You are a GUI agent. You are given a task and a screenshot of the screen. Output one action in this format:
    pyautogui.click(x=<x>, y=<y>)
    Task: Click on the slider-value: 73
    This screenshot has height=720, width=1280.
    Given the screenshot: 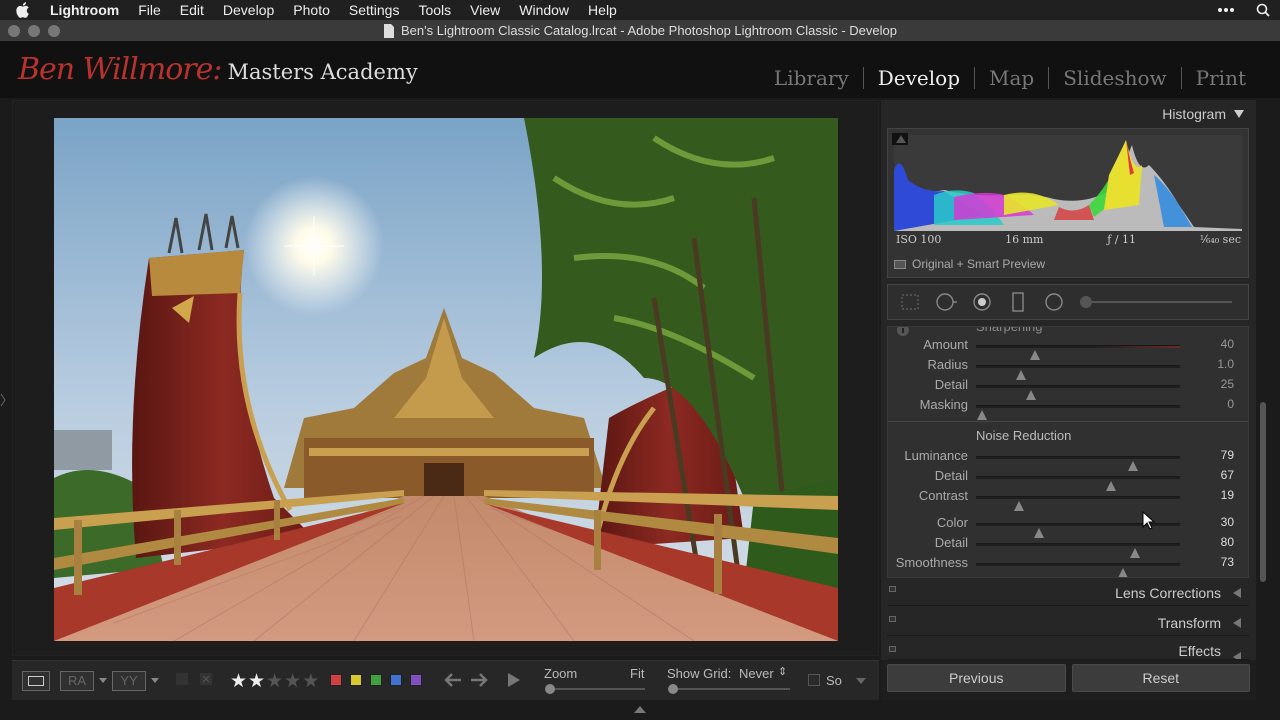 What is the action you would take?
    pyautogui.click(x=1227, y=562)
    